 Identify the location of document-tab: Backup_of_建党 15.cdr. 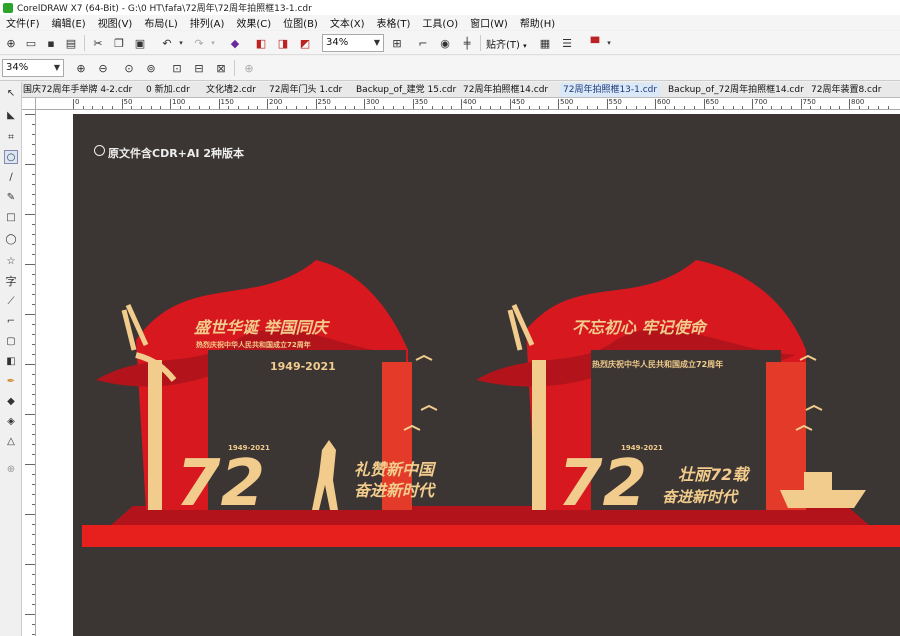
(406, 90).